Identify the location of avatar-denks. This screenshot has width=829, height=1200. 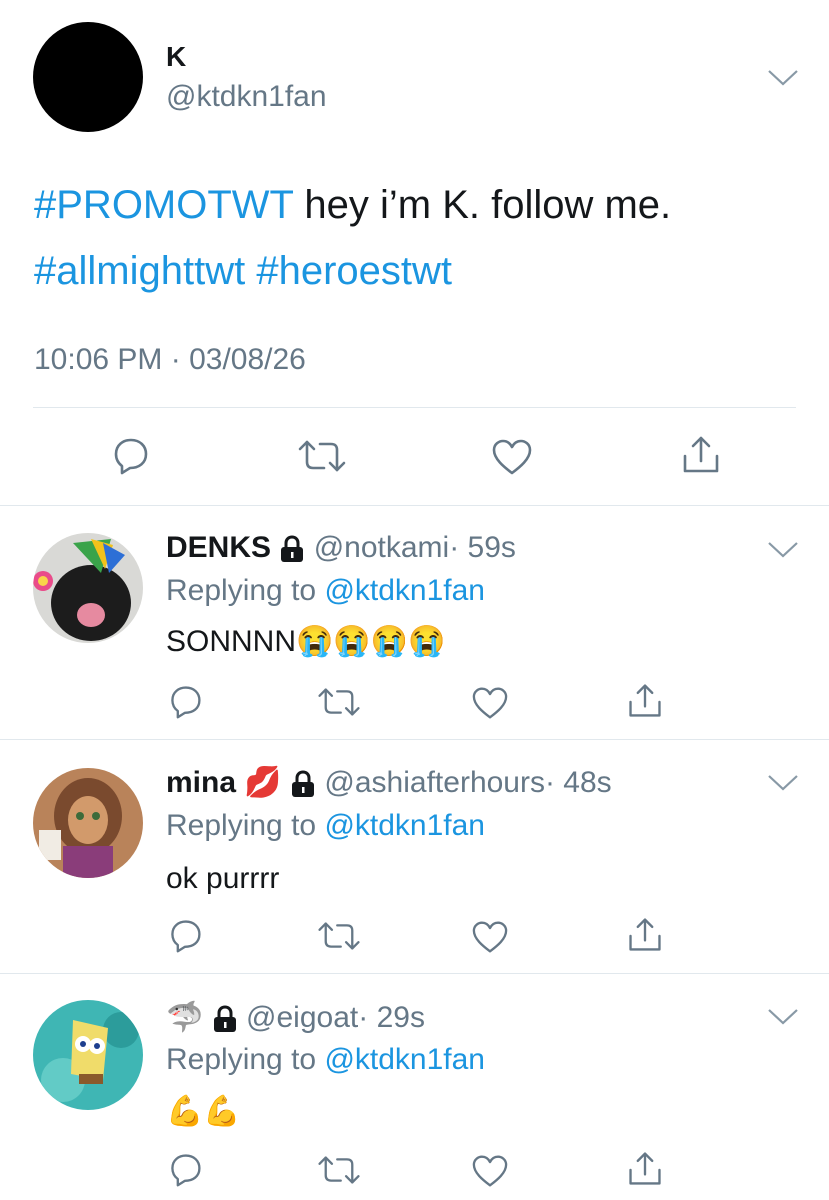
(88, 588).